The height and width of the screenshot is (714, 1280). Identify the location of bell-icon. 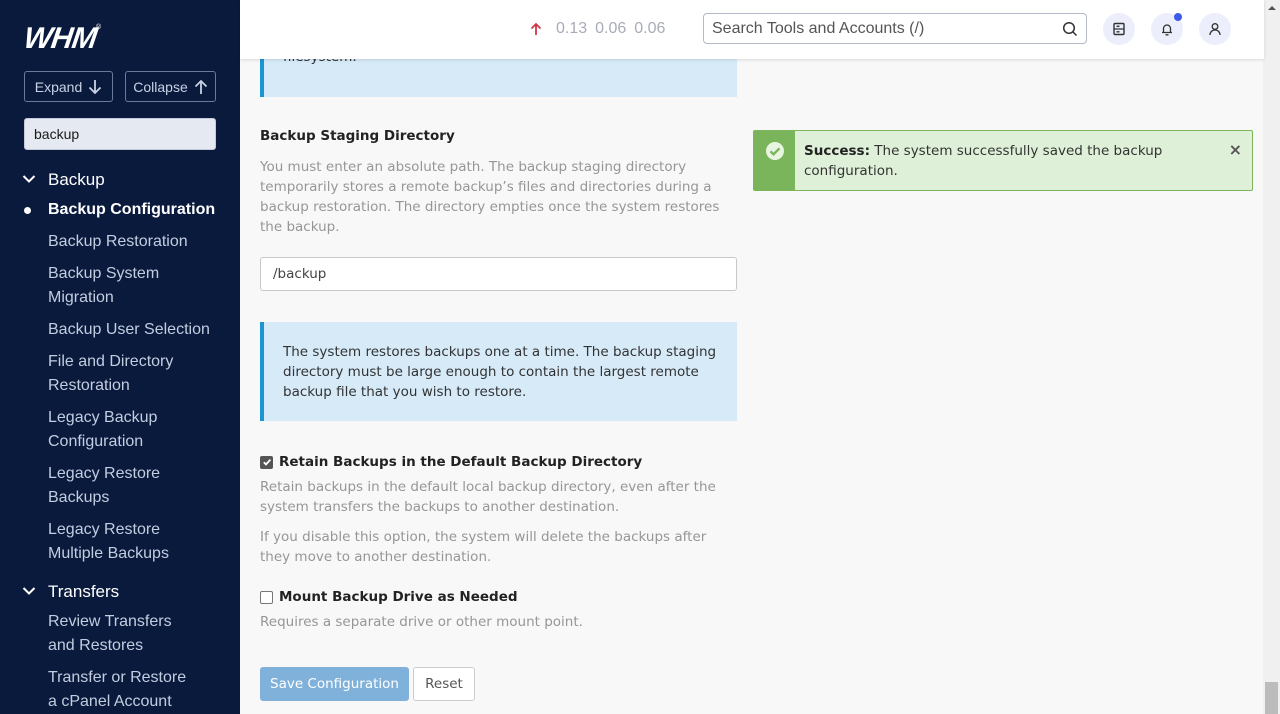
(1167, 30).